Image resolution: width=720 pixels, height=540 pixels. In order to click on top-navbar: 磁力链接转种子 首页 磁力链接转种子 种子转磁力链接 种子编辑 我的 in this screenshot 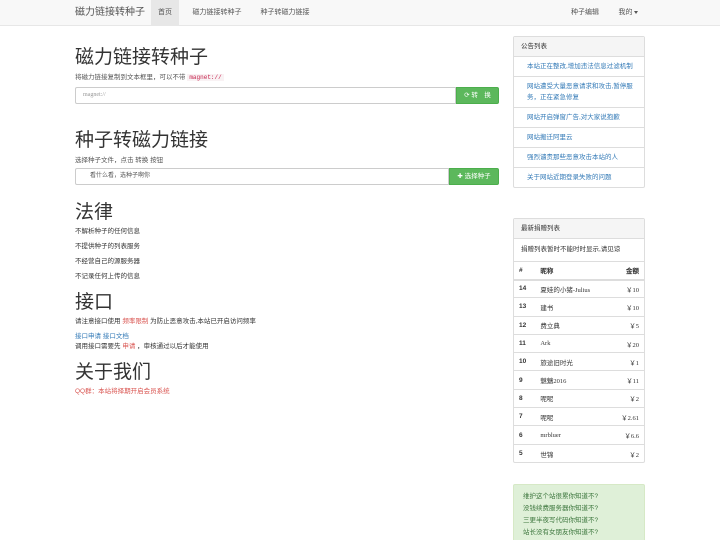, I will do `click(360, 13)`.